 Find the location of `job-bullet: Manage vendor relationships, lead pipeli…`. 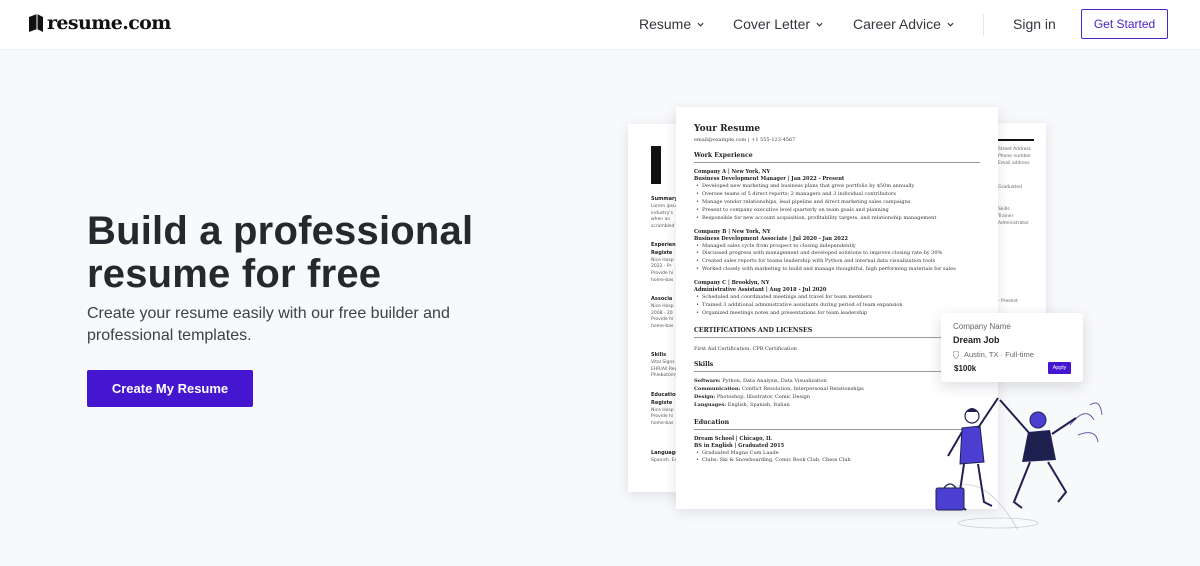

job-bullet: Manage vendor relationships, lead pipeli… is located at coordinates (837, 203).